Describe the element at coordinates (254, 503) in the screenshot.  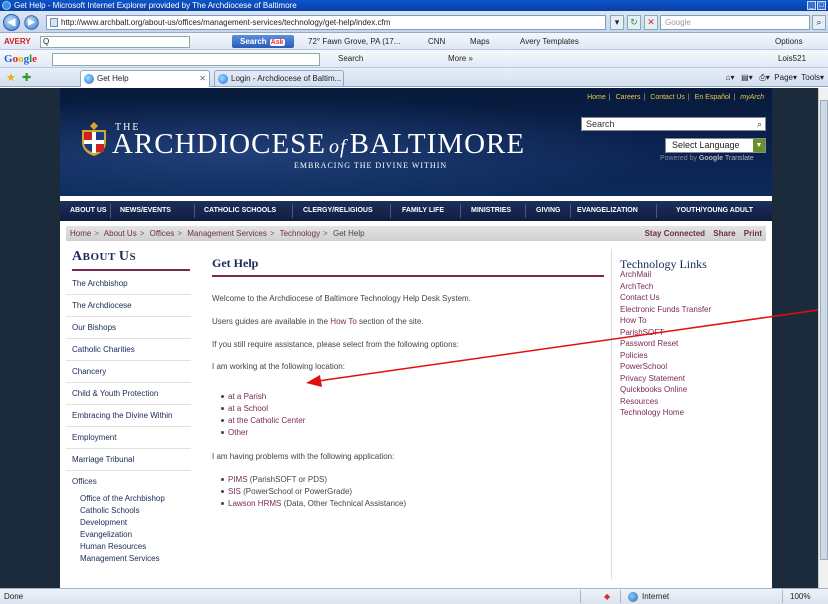
I see `lawson-link: Lawson HRMS` at that location.